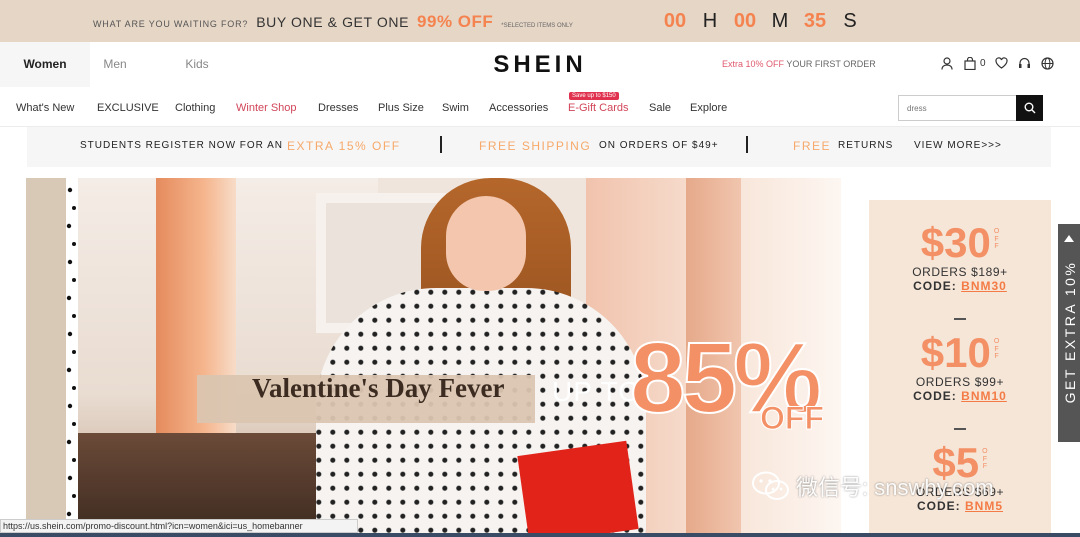  What do you see at coordinates (970, 63) in the screenshot?
I see `bag-icon` at bounding box center [970, 63].